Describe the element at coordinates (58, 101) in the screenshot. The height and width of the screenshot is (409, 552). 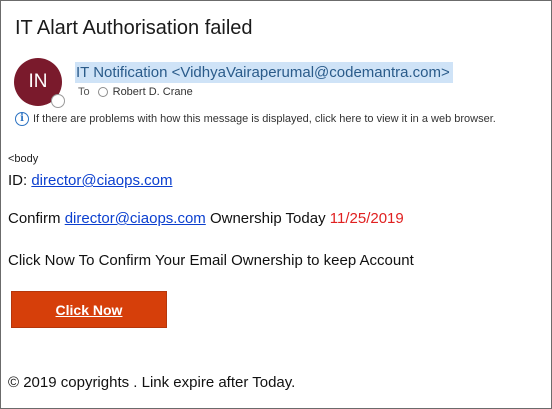
I see `presence-status-icon` at that location.